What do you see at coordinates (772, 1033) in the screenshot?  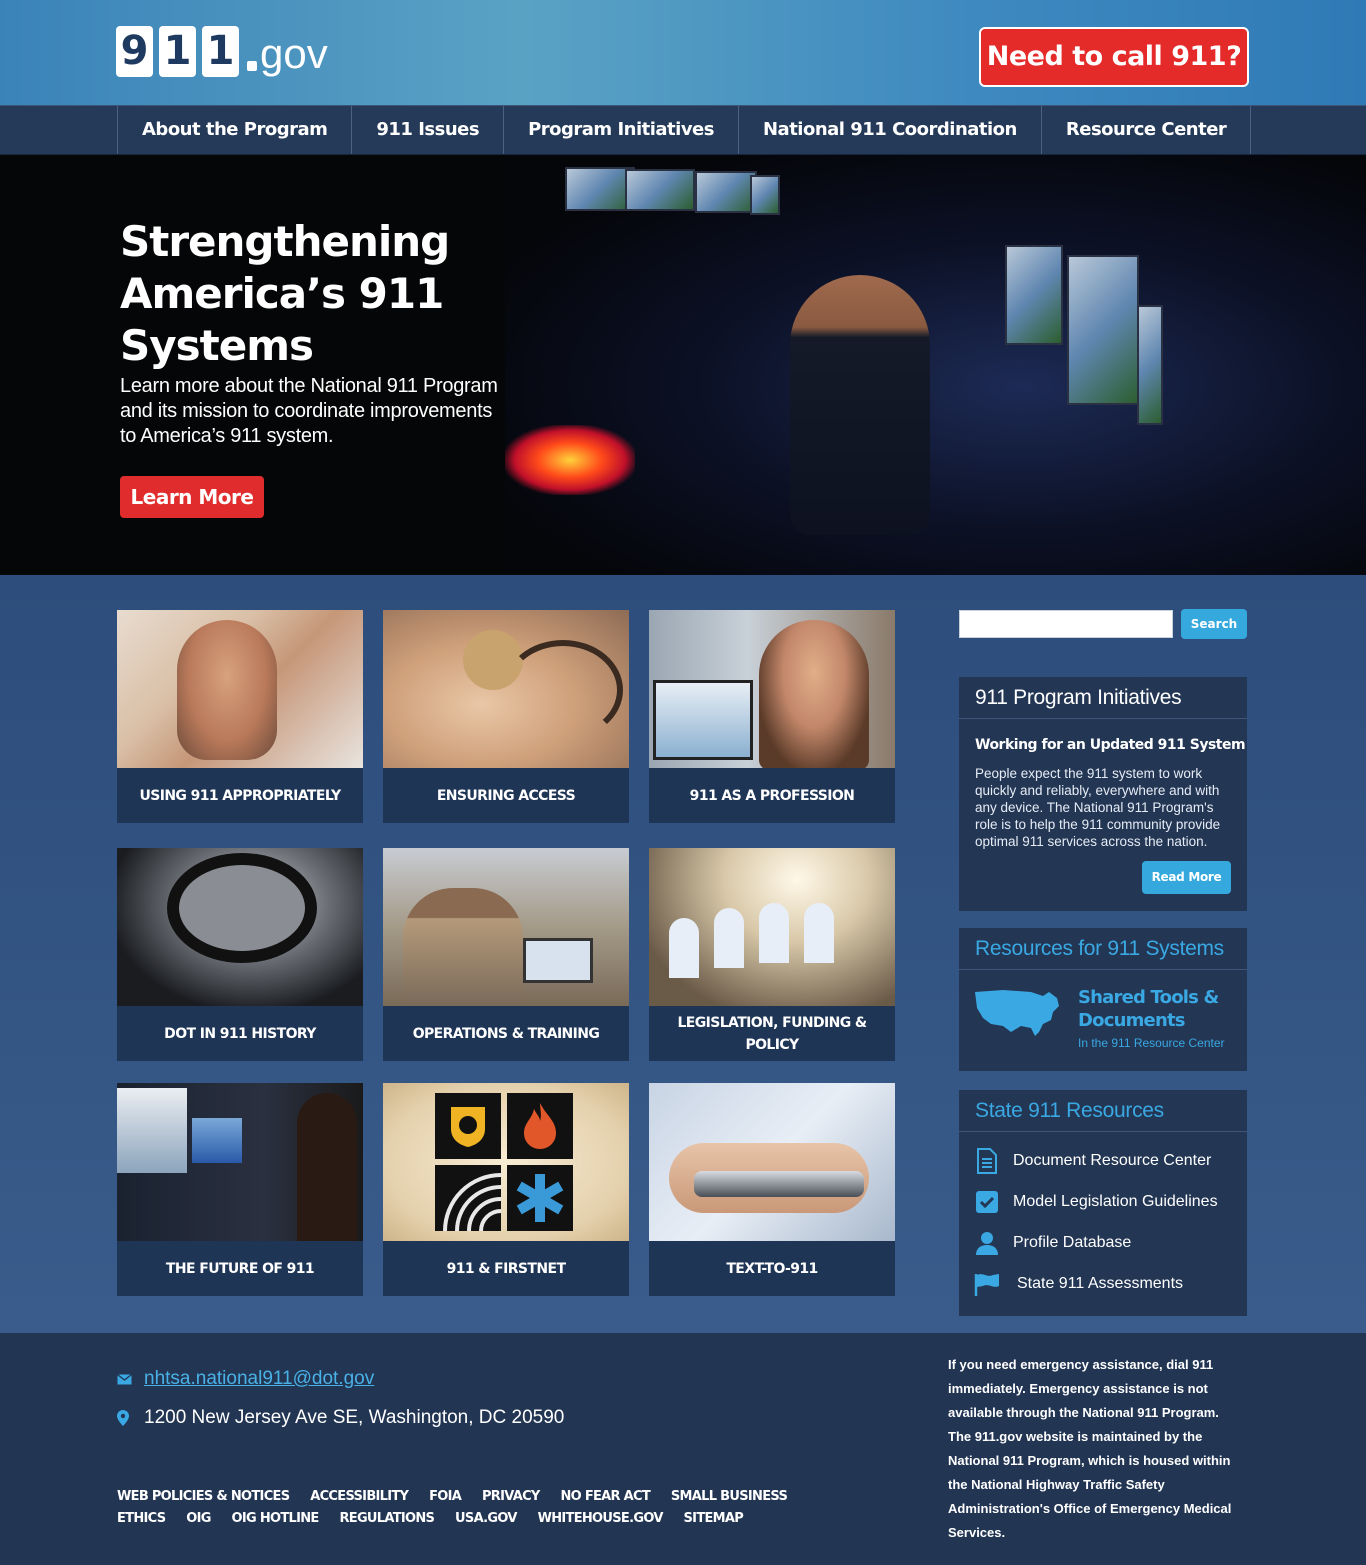 I see `tile-label: LEGISLATION, FUNDING & POLICY` at bounding box center [772, 1033].